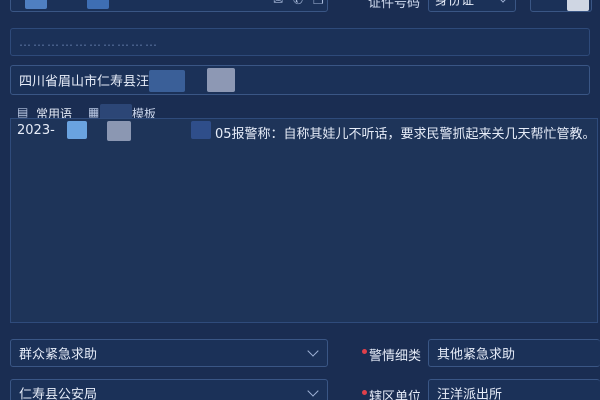 The image size is (600, 400). Describe the element at coordinates (470, 393) in the screenshot. I see `district-value: 汪洋派出所` at that location.